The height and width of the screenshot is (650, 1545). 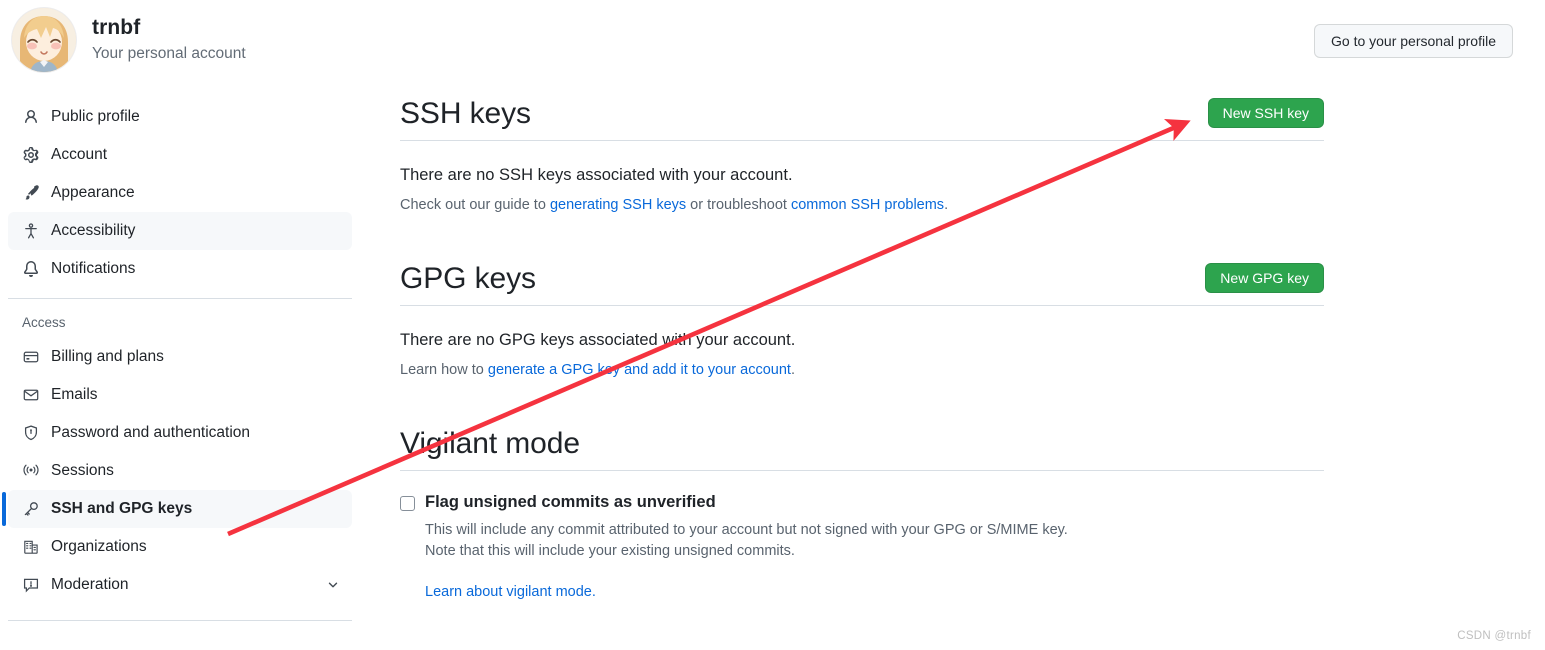 I want to click on gpg-keys-header: GPG keys New GPG key, so click(x=862, y=283).